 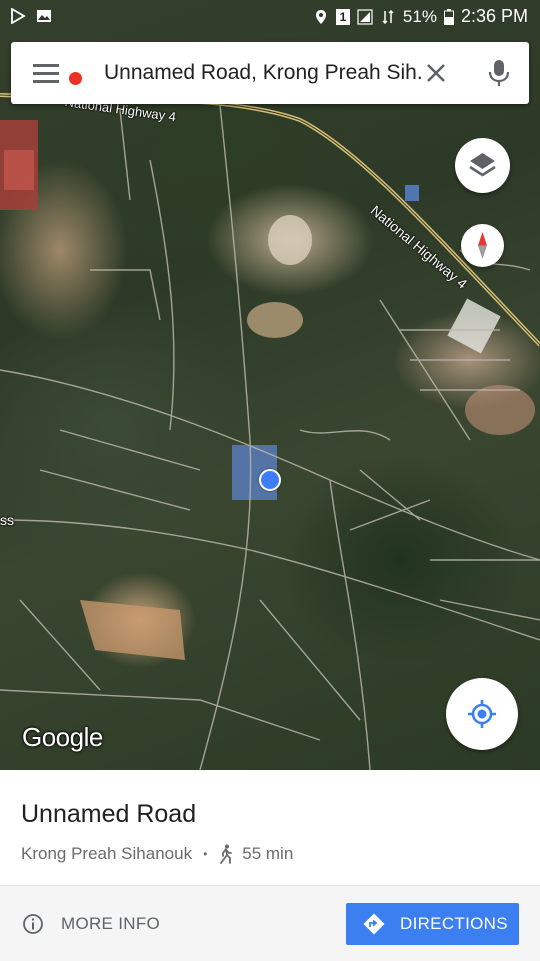 What do you see at coordinates (454, 923) in the screenshot?
I see `directions-label: DIRECTIONS` at bounding box center [454, 923].